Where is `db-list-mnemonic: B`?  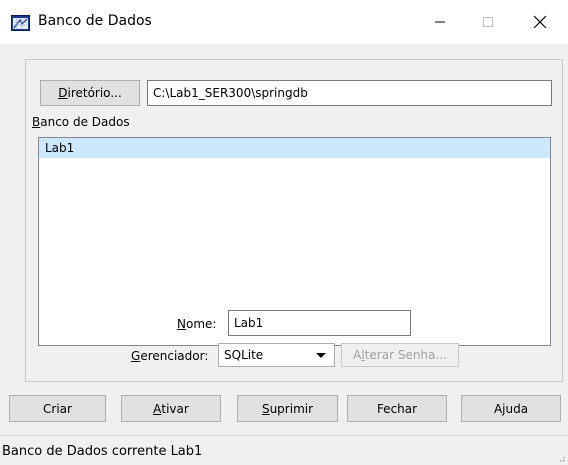
db-list-mnemonic: B is located at coordinates (36, 122).